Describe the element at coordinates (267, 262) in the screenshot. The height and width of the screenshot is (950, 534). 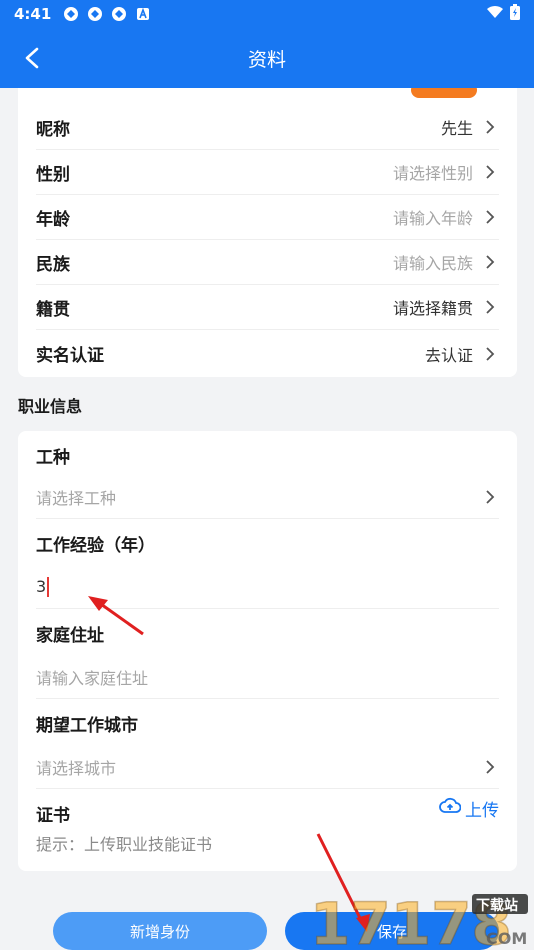
I see `row-ethnicity: 民族 请输入民族` at that location.